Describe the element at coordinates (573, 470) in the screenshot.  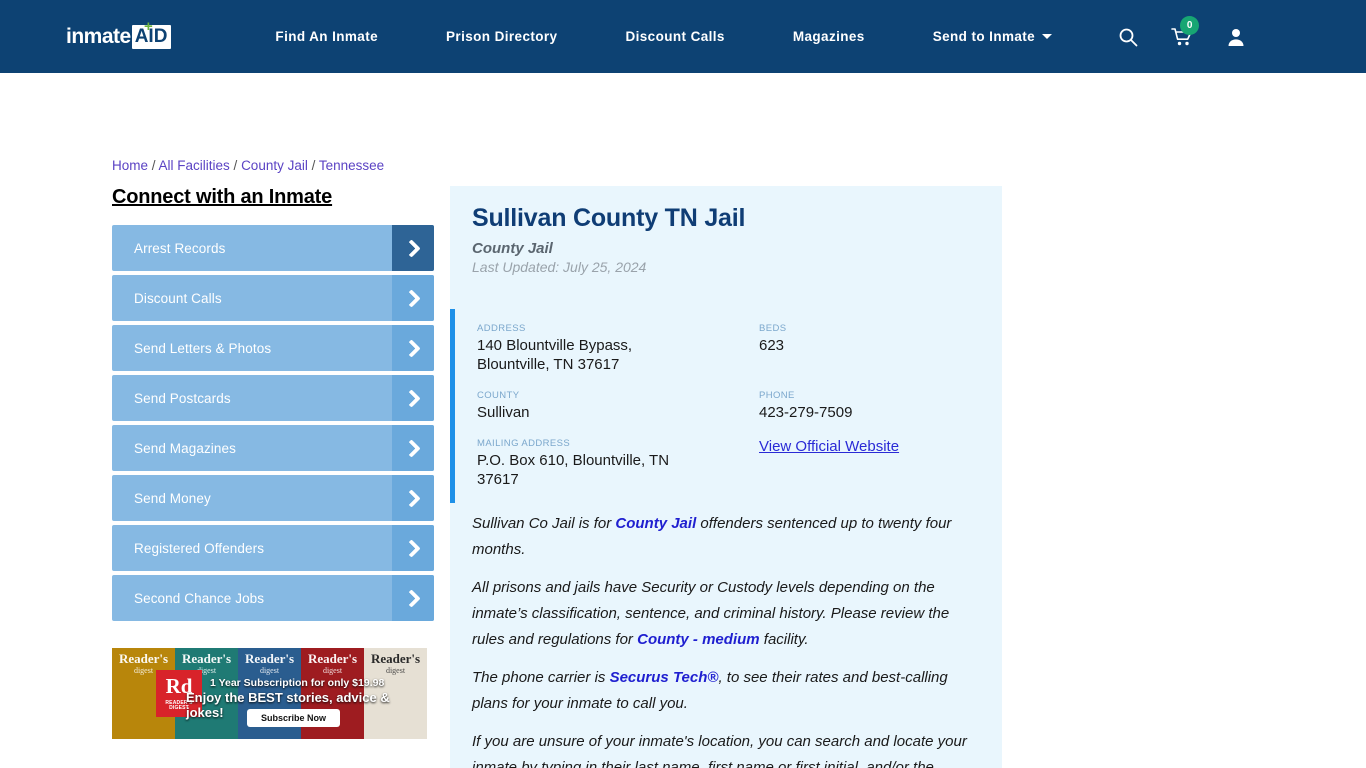
I see `info-value: P.O. Box 610, Blountville, TN 37617` at that location.